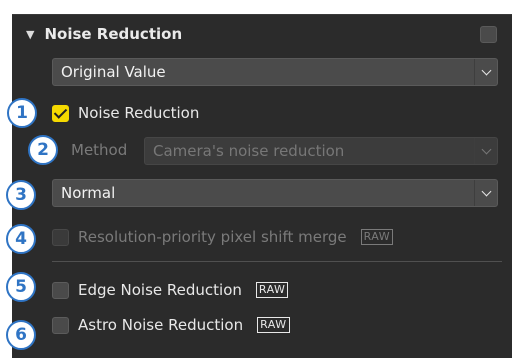 This screenshot has width=512, height=358. What do you see at coordinates (21, 287) in the screenshot?
I see `callout-badge-5: 5` at bounding box center [21, 287].